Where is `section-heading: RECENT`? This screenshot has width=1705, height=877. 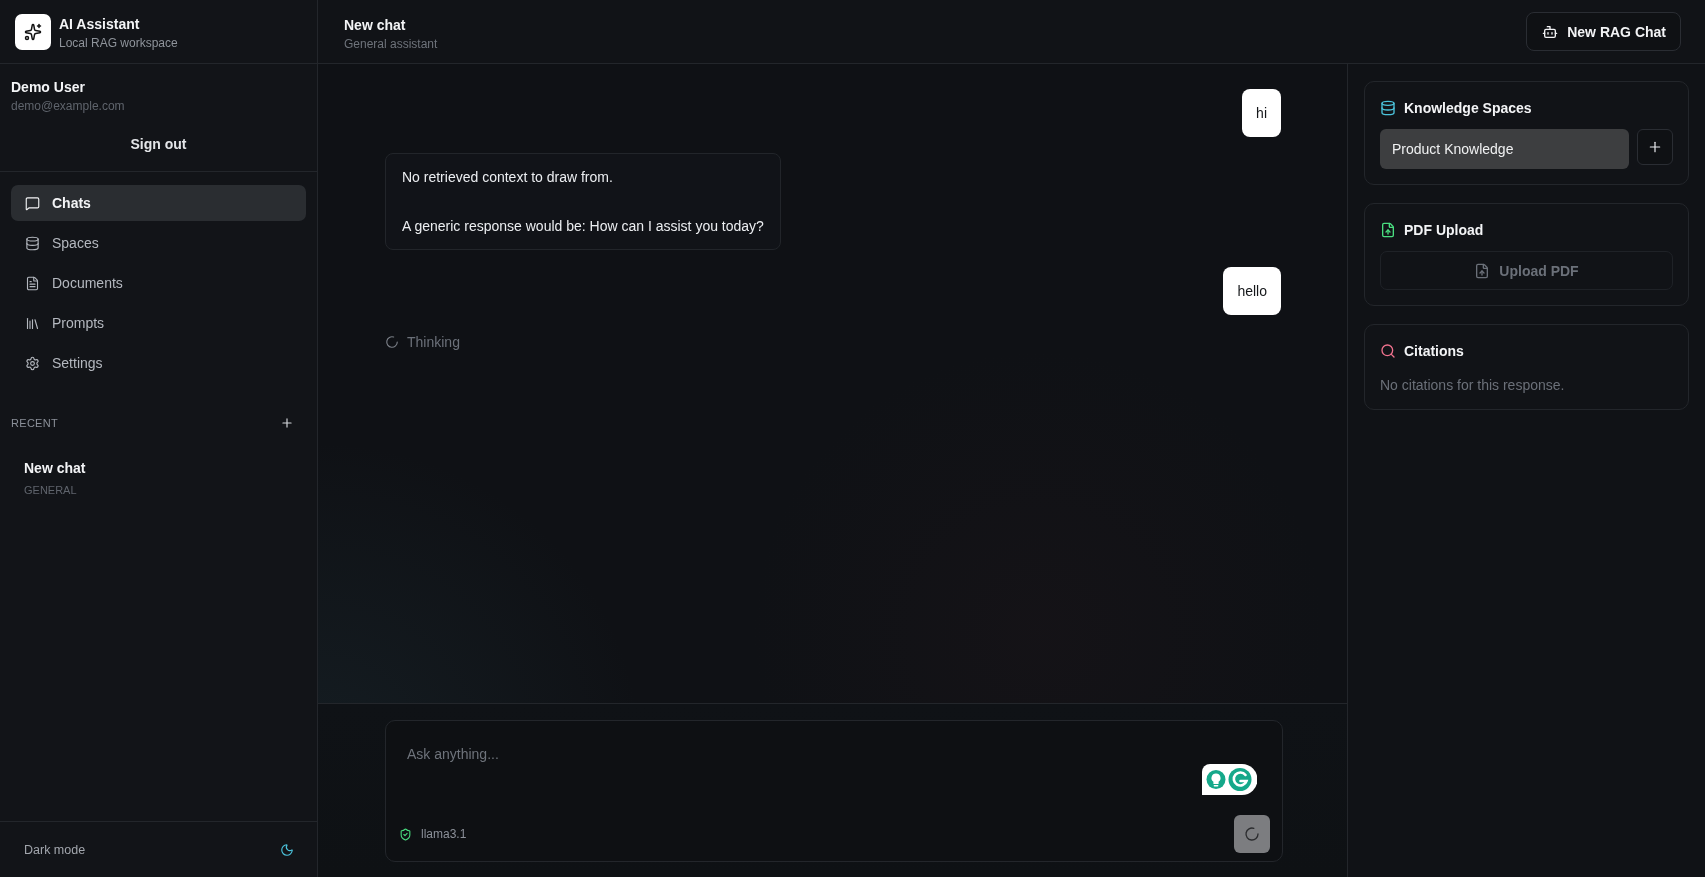
section-heading: RECENT is located at coordinates (35, 423).